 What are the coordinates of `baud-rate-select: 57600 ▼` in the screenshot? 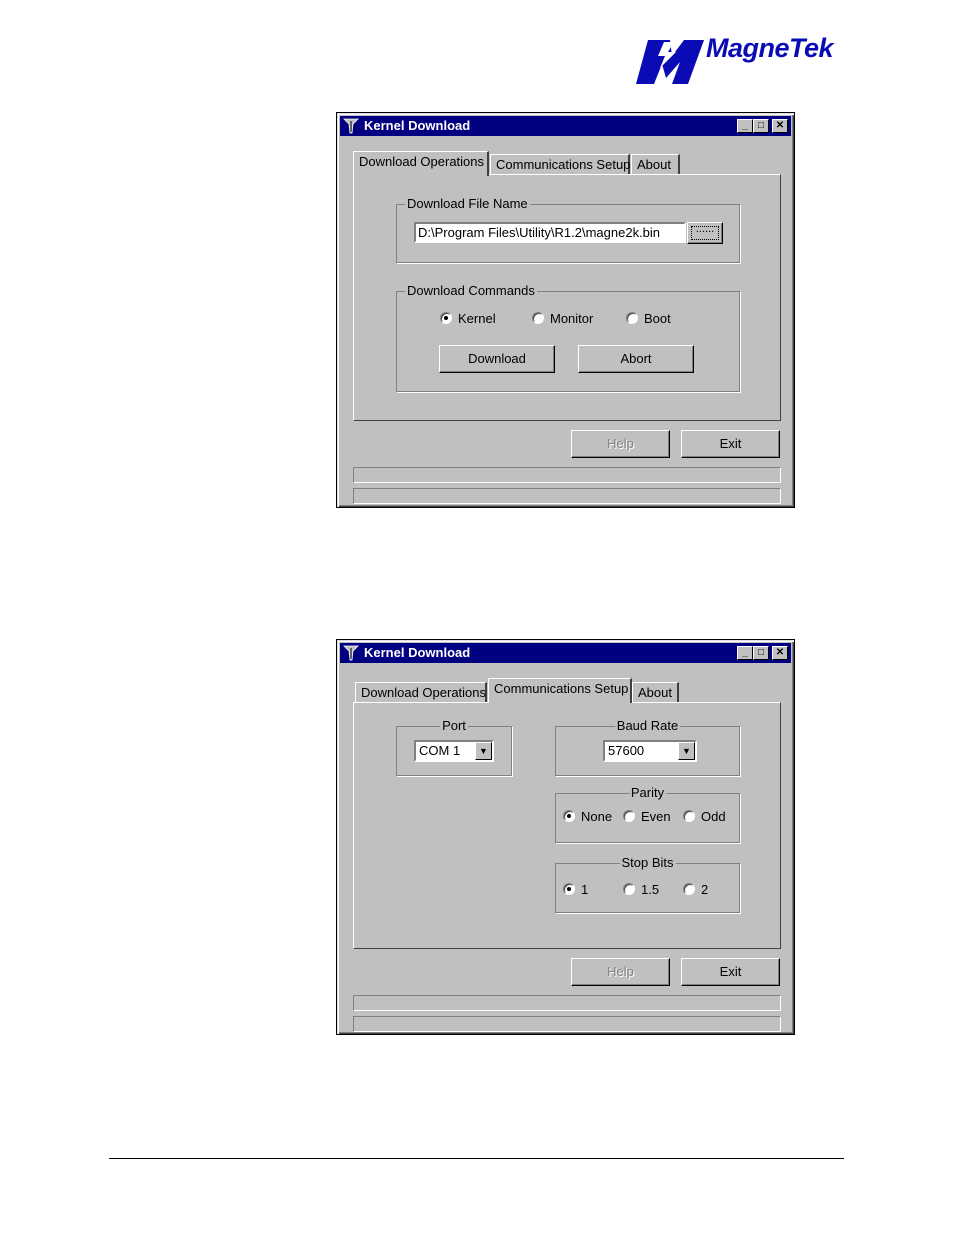 It's located at (650, 751).